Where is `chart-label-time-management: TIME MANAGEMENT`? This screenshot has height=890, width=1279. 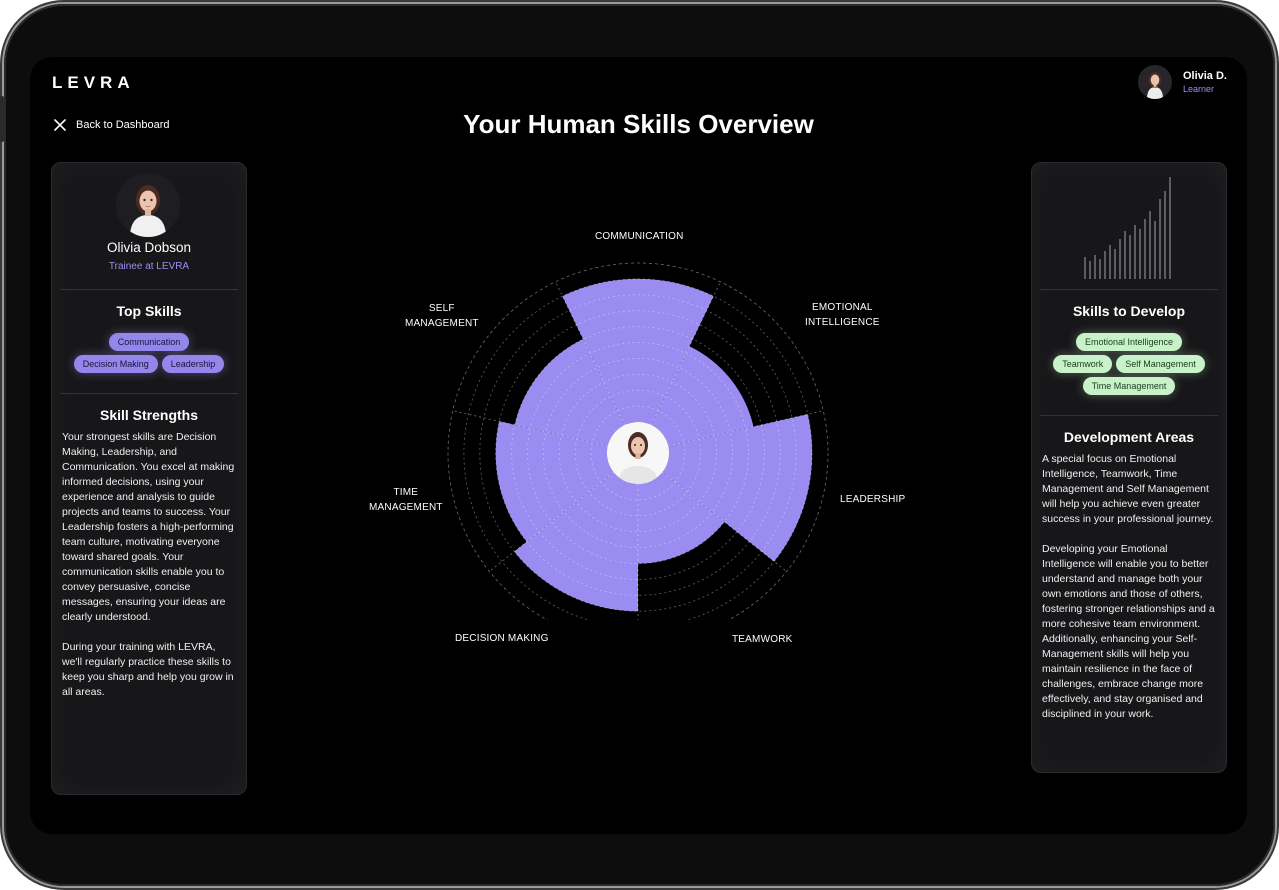 chart-label-time-management: TIME MANAGEMENT is located at coordinates (406, 500).